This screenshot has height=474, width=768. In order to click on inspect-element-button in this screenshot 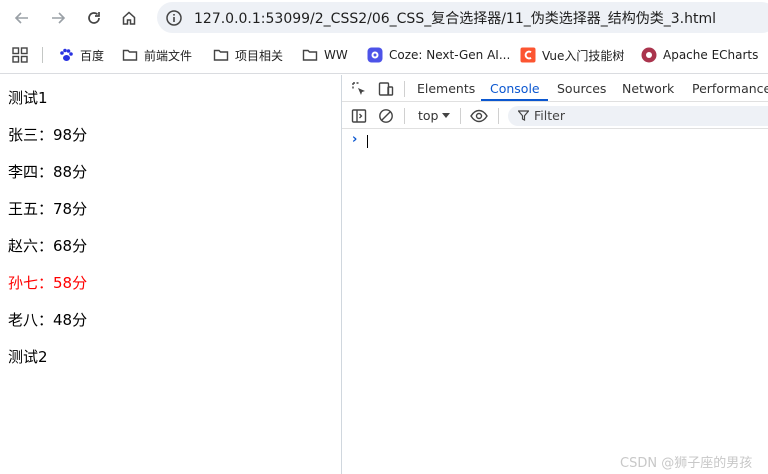, I will do `click(359, 89)`.